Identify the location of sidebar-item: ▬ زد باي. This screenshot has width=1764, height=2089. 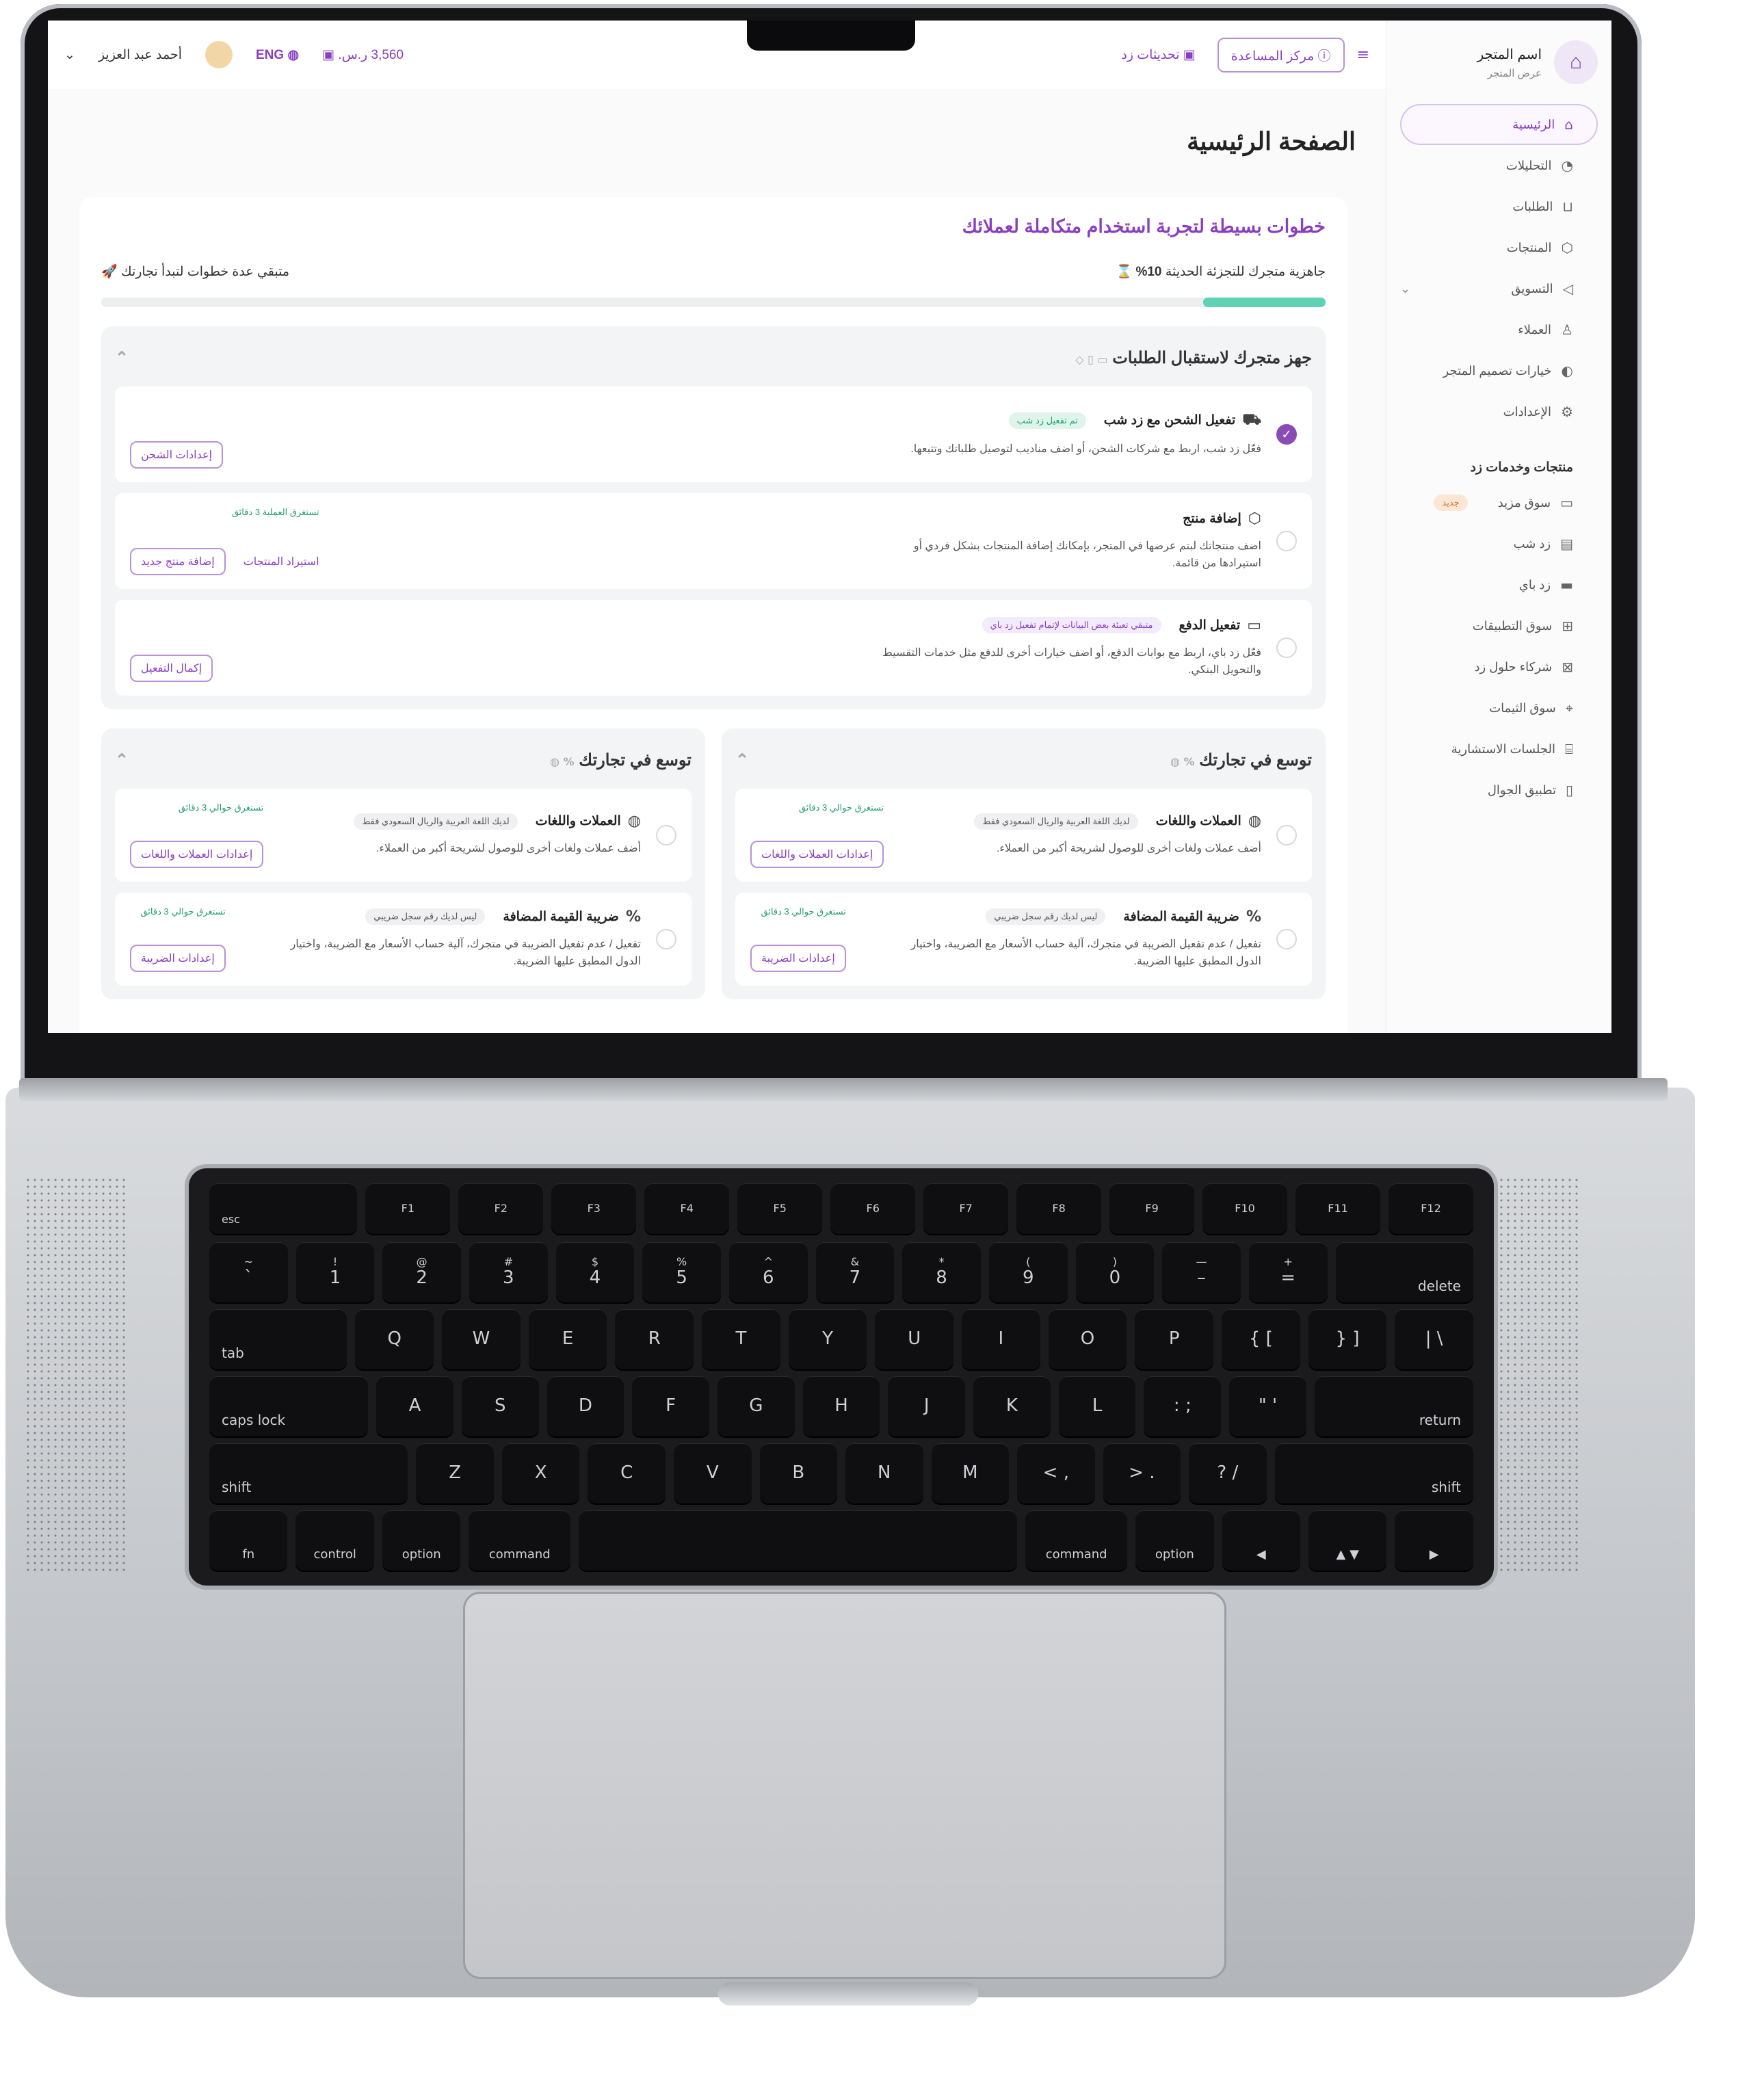
(1499, 584).